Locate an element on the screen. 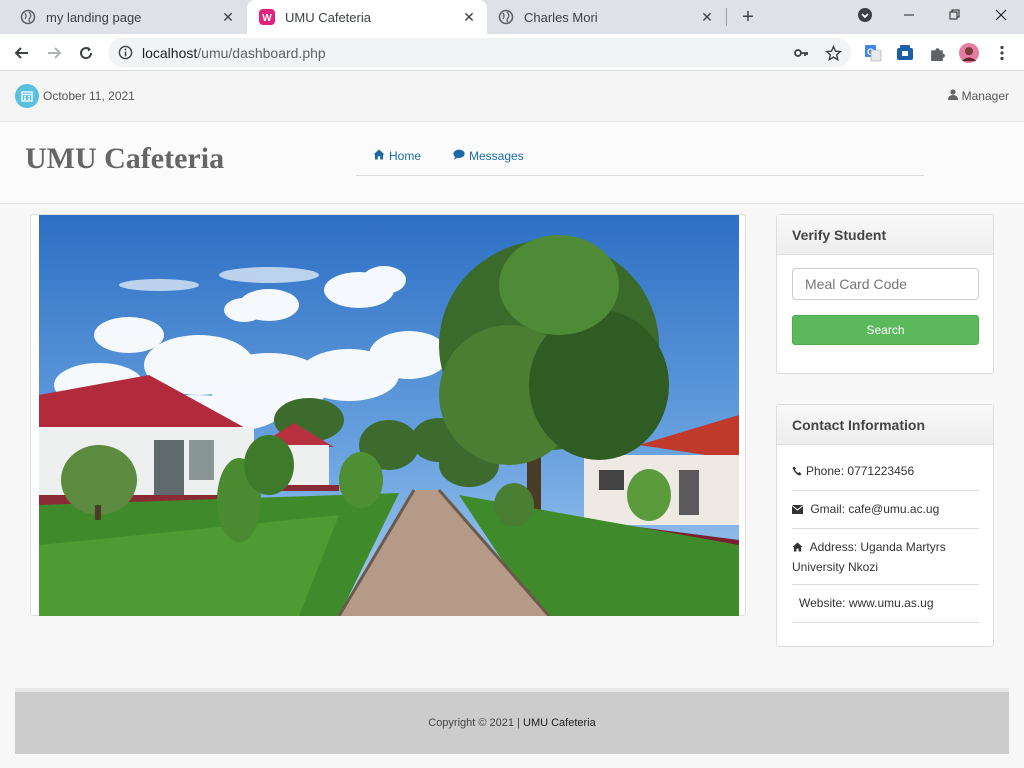 This screenshot has height=768, width=1024. label: Address: is located at coordinates (833, 547).